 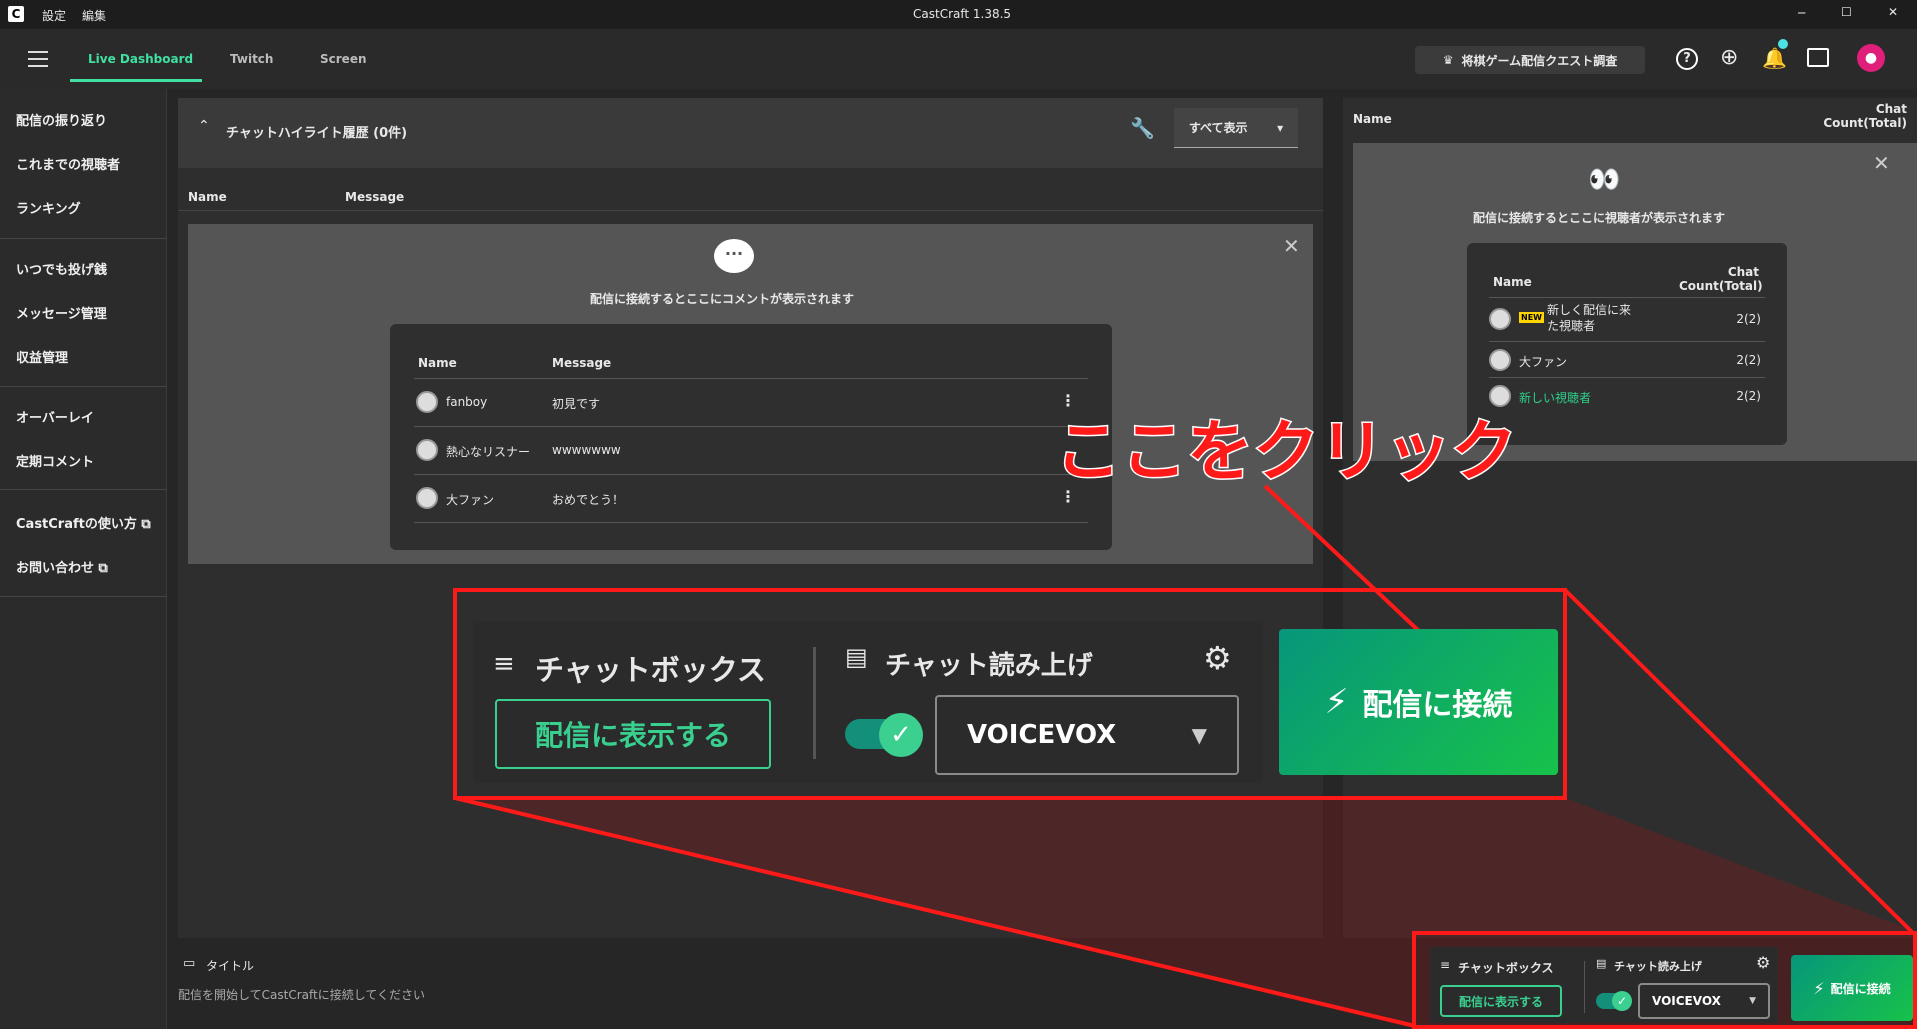 What do you see at coordinates (1506, 968) in the screenshot?
I see `chatbox-label: チャットボックス` at bounding box center [1506, 968].